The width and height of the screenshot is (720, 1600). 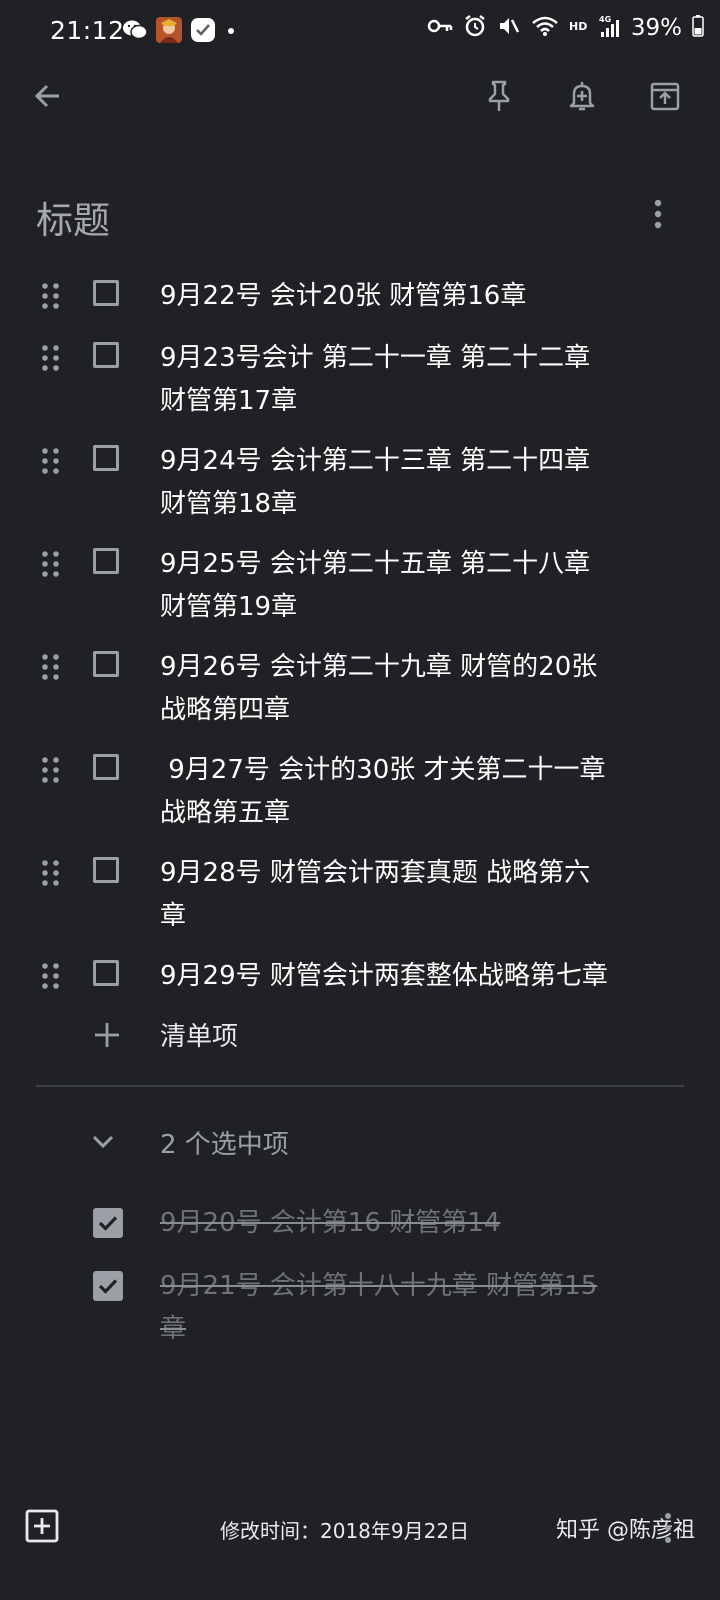 I want to click on list-item: 9月24号 会计第二十三章 第二十四章 财管第18章, so click(x=360, y=479).